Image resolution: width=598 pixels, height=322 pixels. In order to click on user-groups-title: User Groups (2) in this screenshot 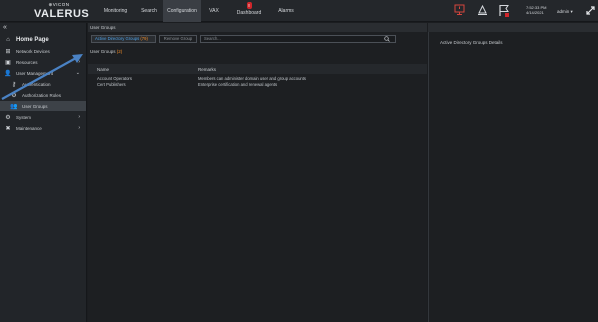, I will do `click(106, 51)`.